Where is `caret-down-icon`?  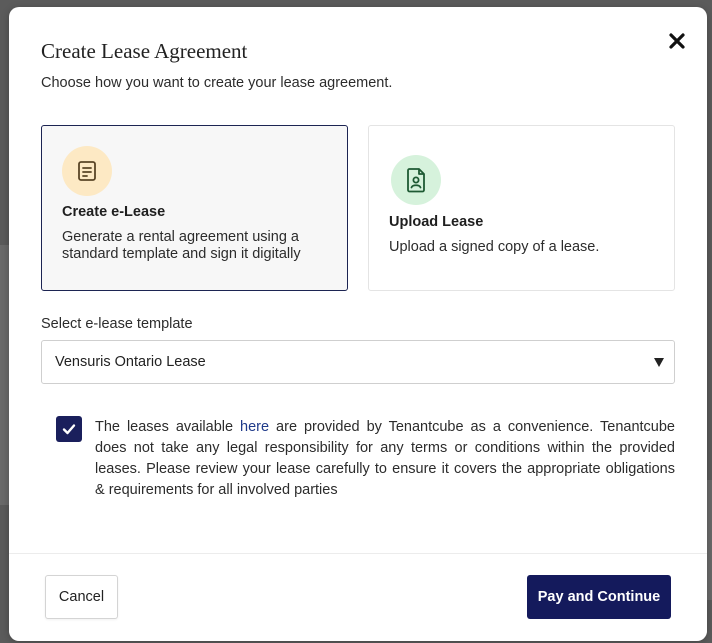
caret-down-icon is located at coordinates (659, 362).